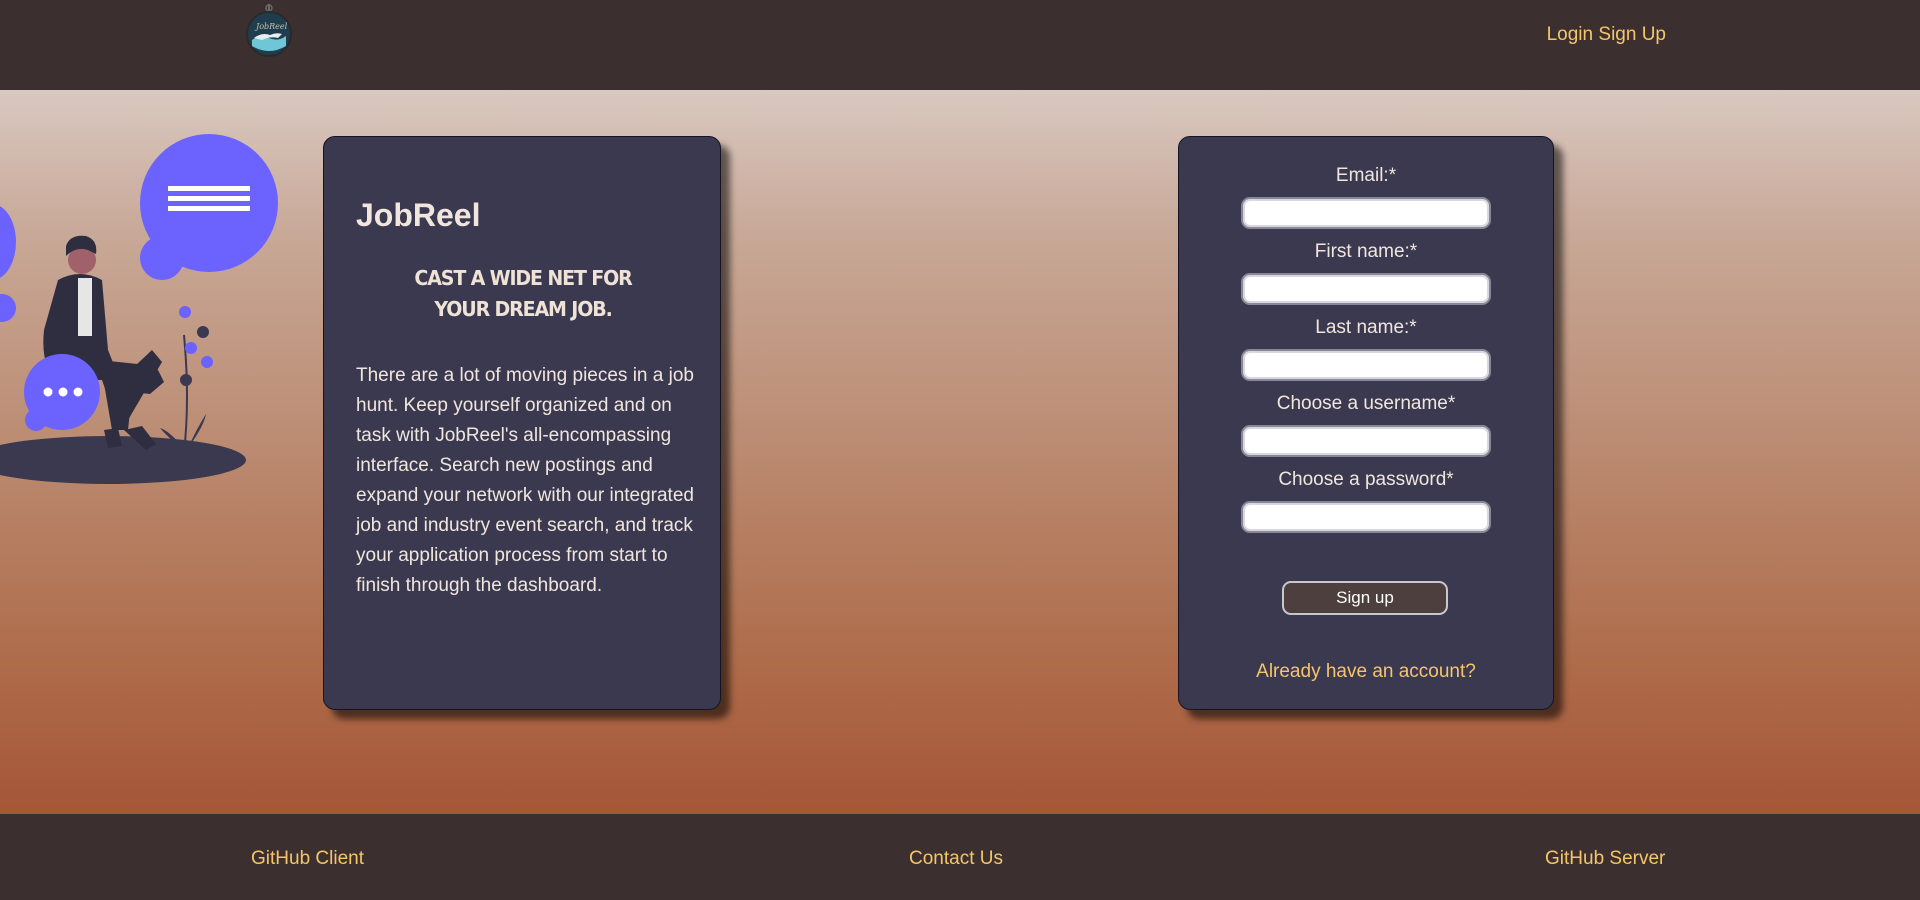 The height and width of the screenshot is (900, 1920). Describe the element at coordinates (956, 859) in the screenshot. I see `contact-us-link: Contact Us` at that location.